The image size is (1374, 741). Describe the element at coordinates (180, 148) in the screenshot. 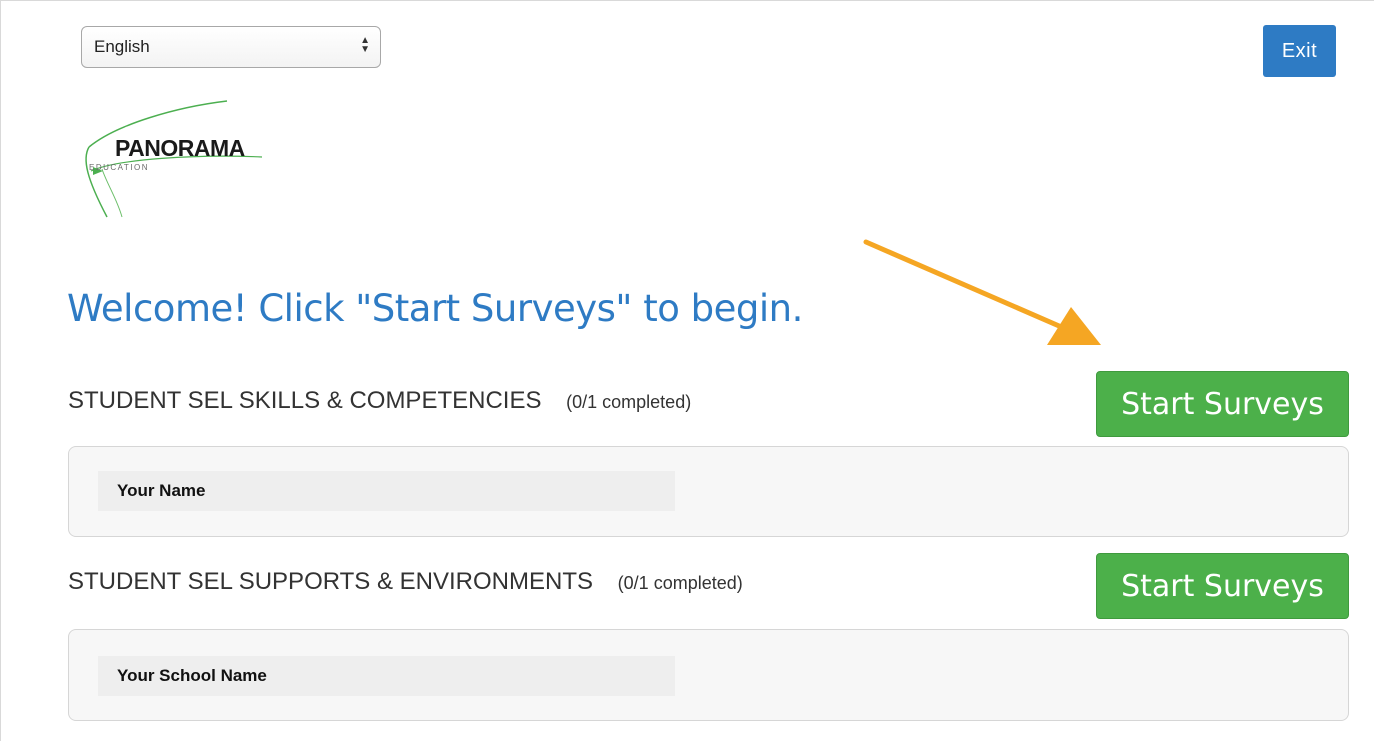

I see `logo-brand-text: PANORAMA` at that location.